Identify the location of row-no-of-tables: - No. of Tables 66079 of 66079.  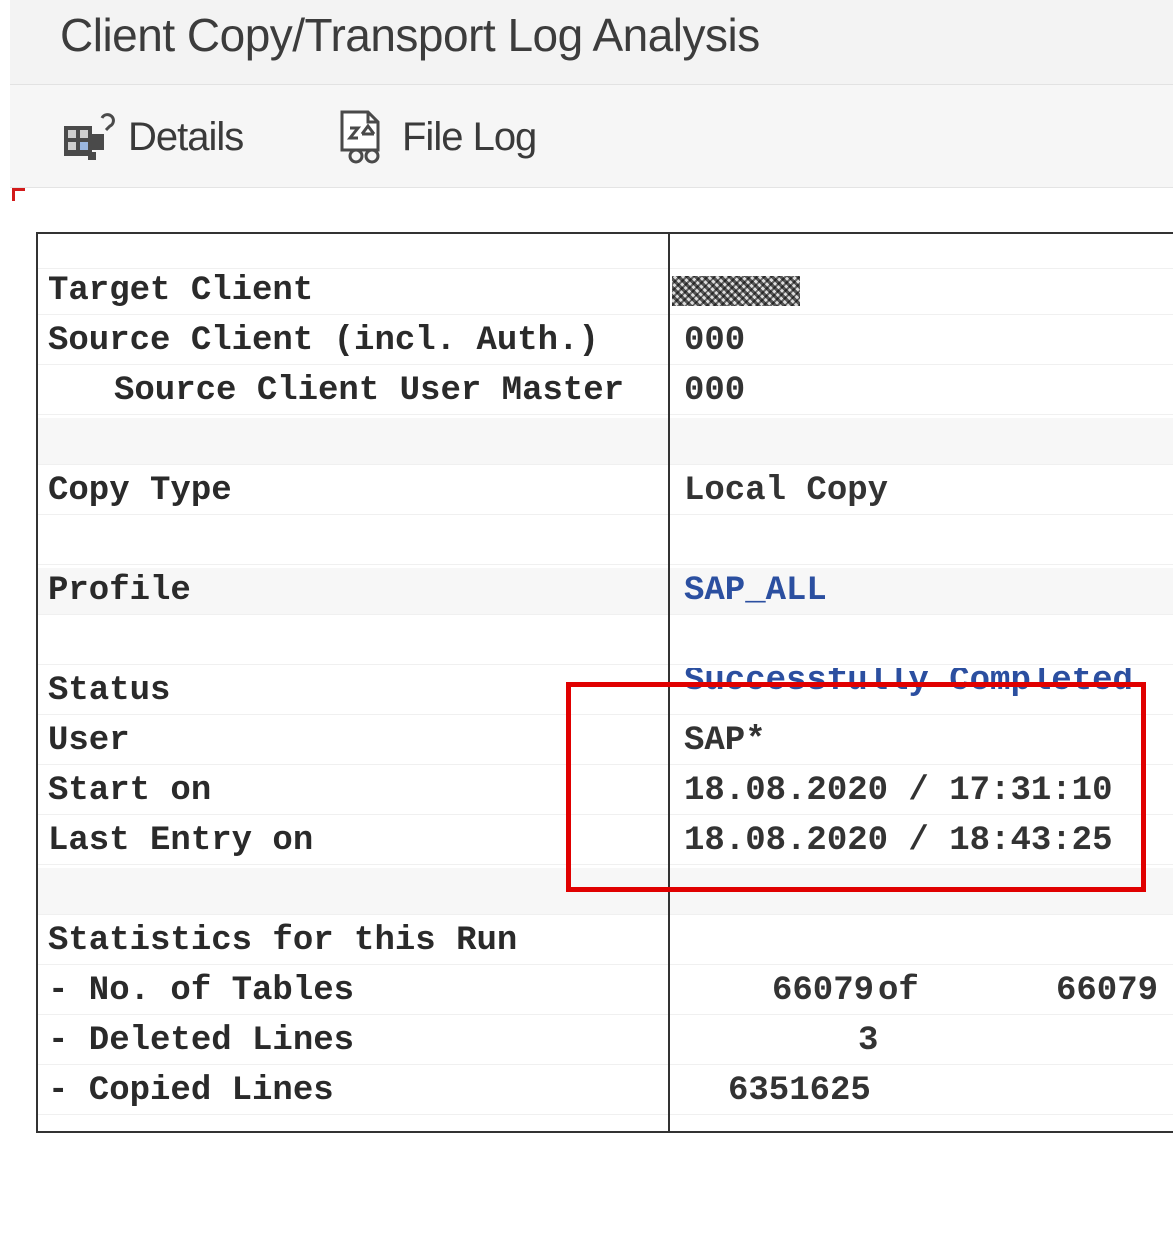
(605, 991).